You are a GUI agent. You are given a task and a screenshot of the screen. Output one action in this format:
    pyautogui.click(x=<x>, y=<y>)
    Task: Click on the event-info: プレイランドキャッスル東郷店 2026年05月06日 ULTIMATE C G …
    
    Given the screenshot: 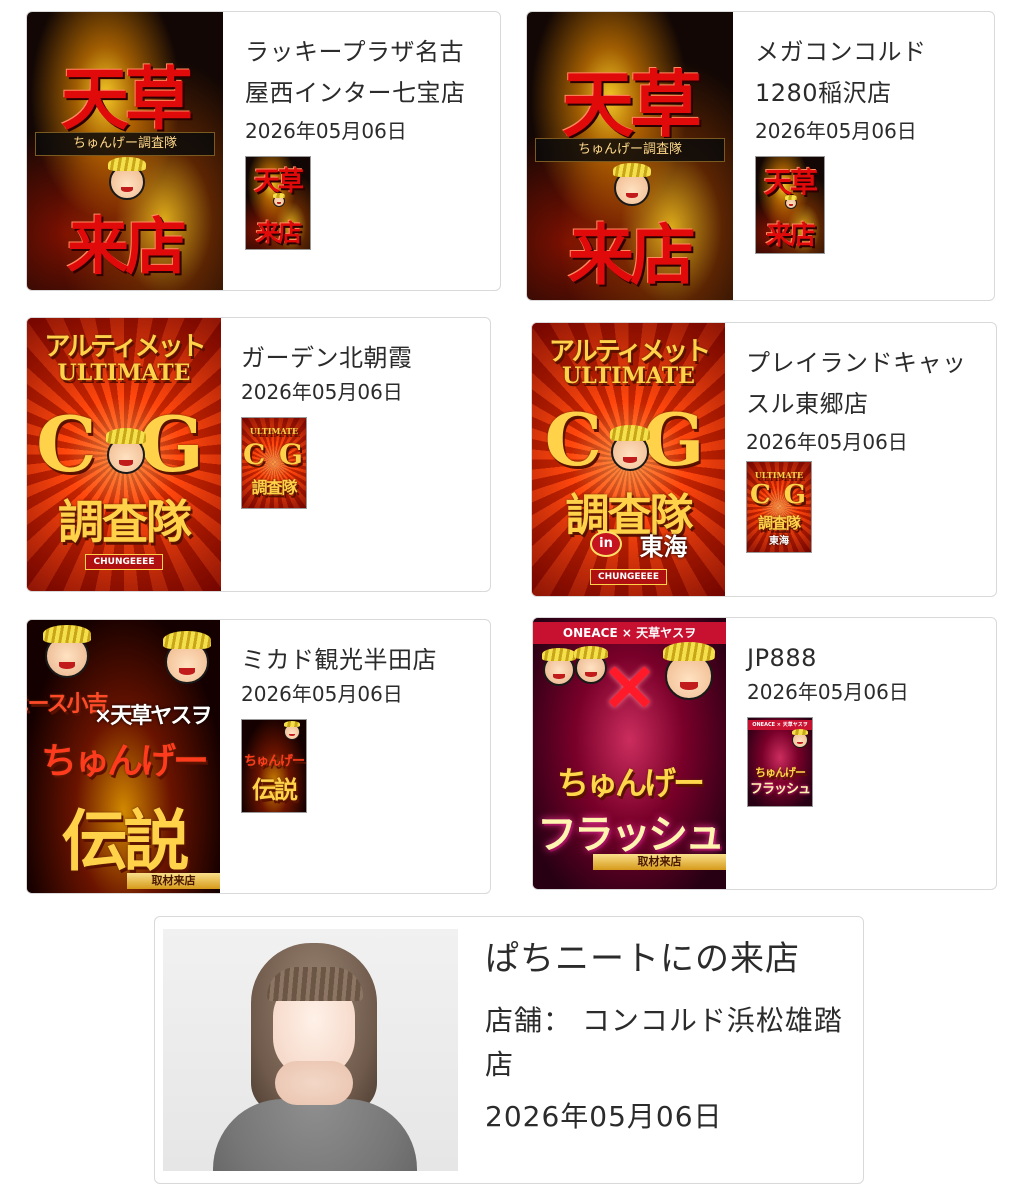 What is the action you would take?
    pyautogui.click(x=871, y=459)
    